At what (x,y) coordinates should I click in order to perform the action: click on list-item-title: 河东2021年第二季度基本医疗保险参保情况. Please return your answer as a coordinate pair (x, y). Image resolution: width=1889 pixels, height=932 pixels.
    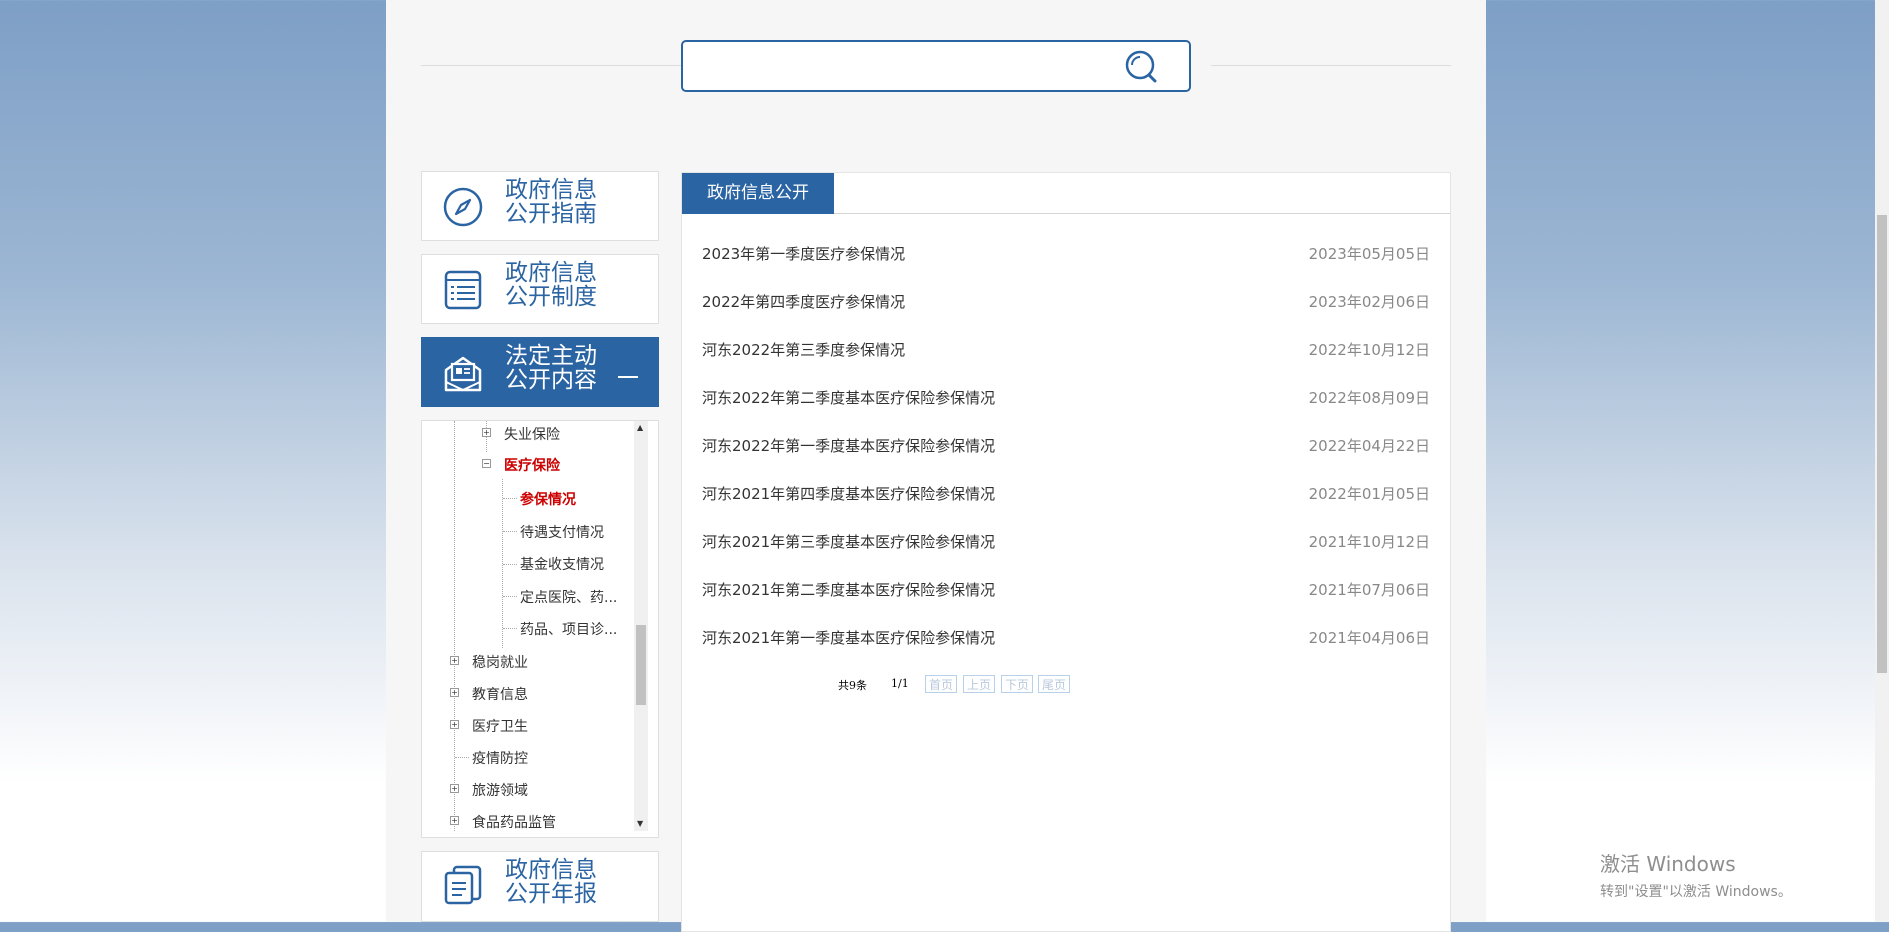
    Looking at the image, I should click on (848, 590).